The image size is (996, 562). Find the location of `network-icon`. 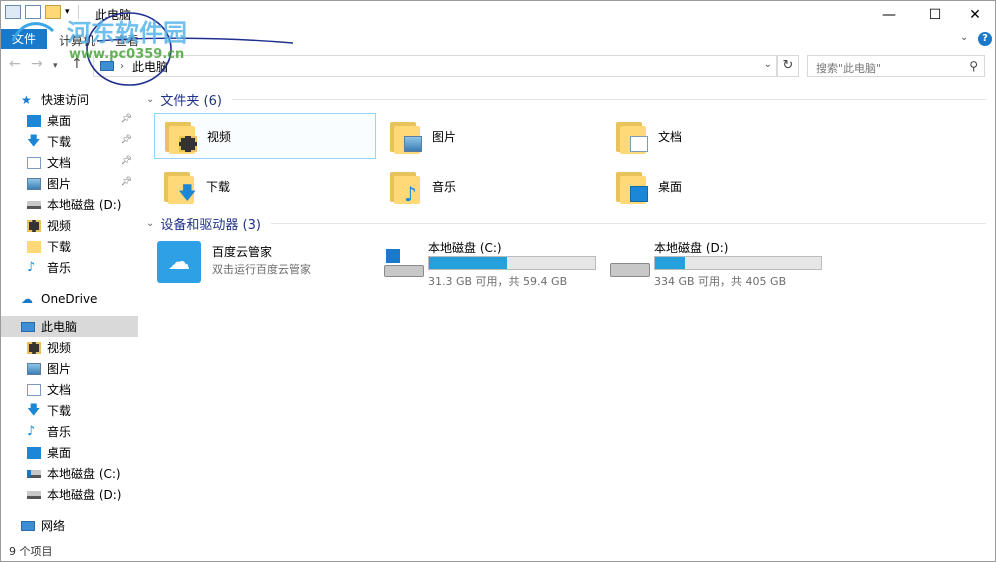

network-icon is located at coordinates (28, 525).